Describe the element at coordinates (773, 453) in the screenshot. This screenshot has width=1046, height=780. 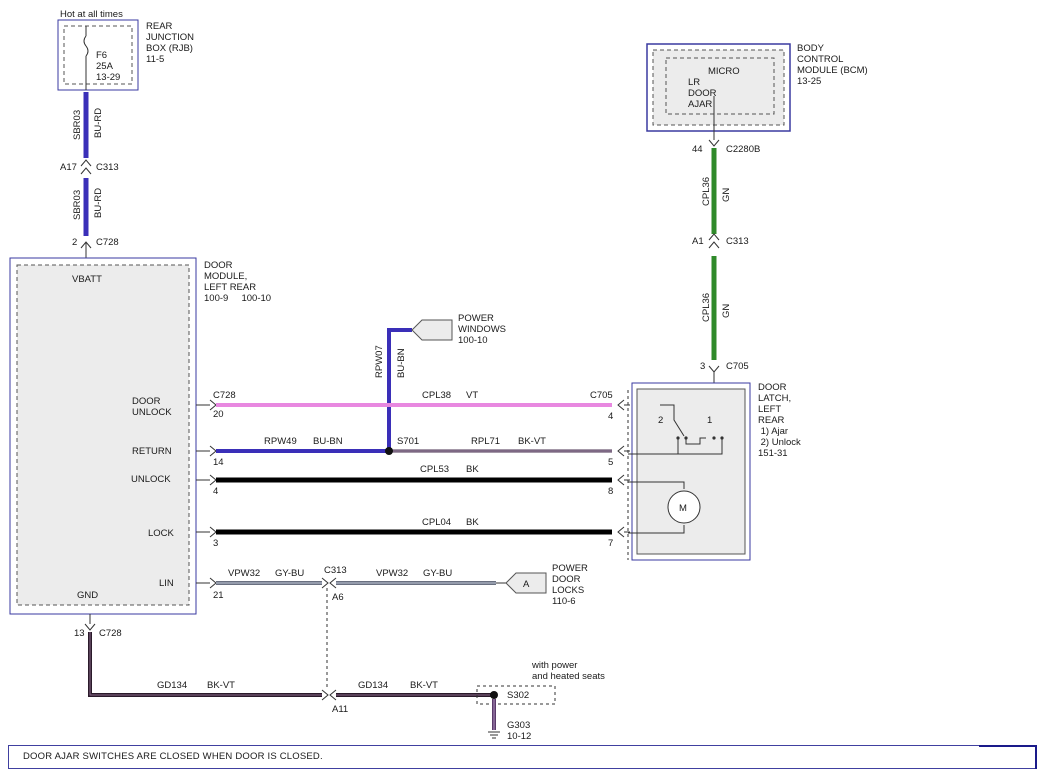
I see `latch-name: 151-31` at that location.